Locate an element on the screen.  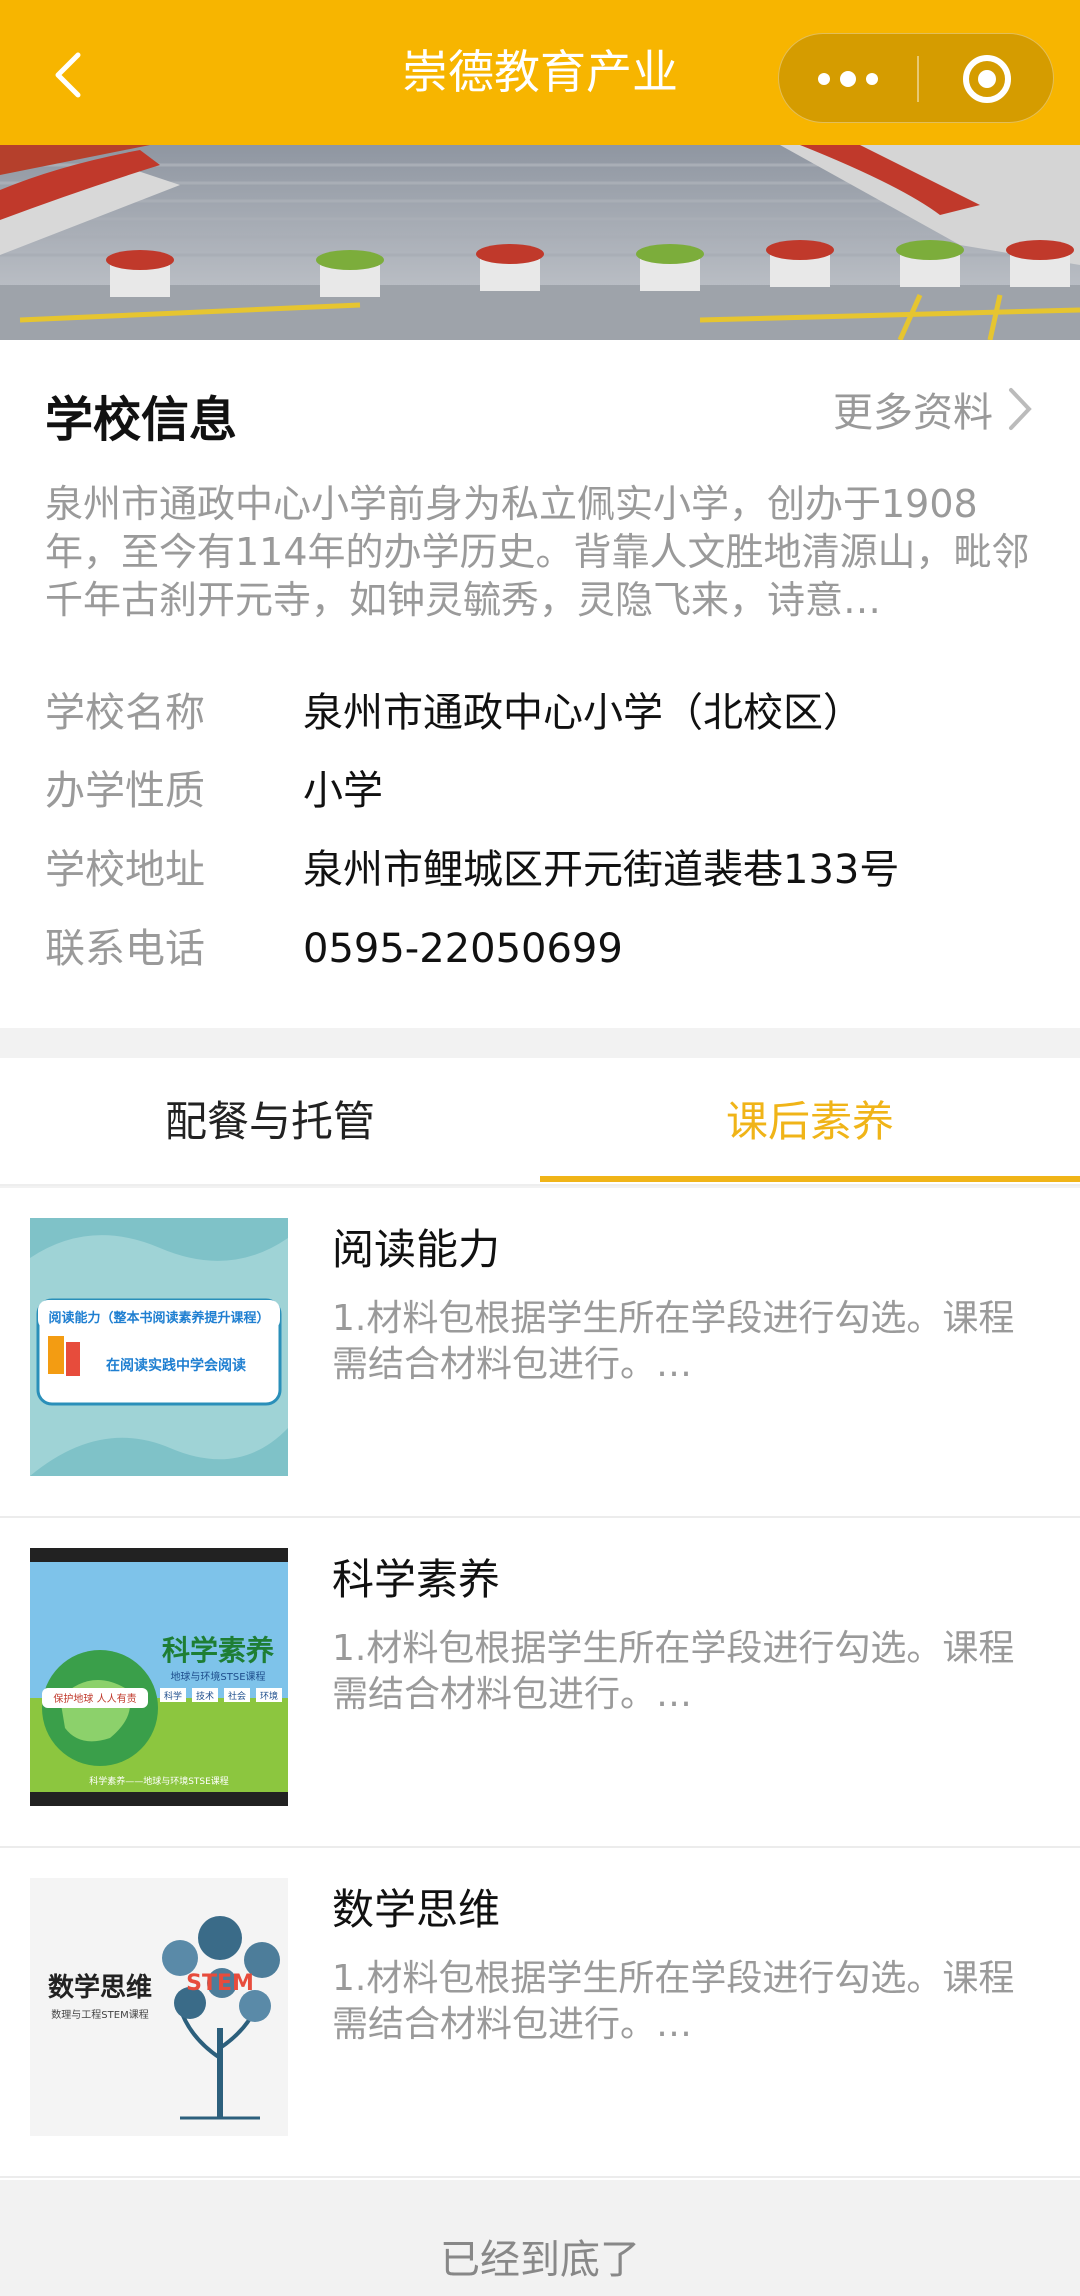
thumb-tag: 环境 is located at coordinates (269, 1696).